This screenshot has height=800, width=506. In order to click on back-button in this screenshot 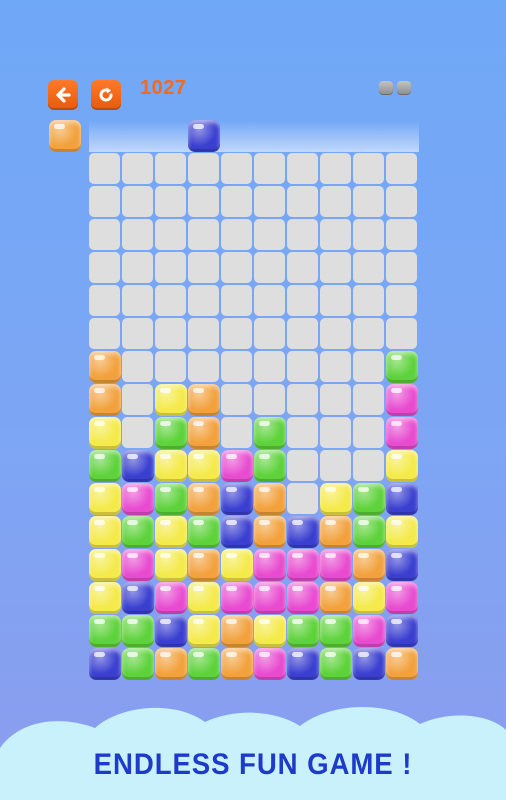, I will do `click(63, 95)`.